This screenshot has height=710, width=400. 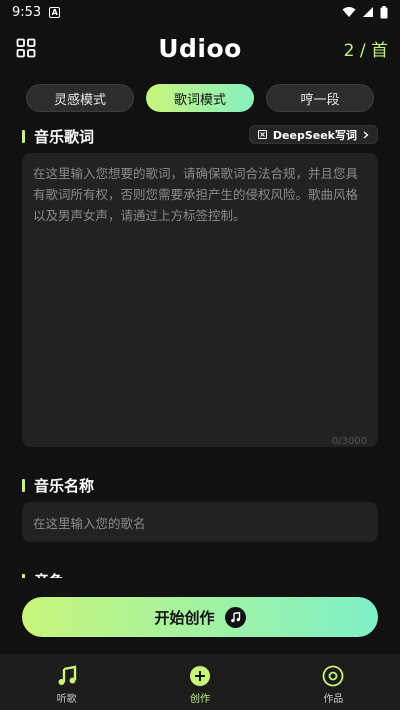 What do you see at coordinates (80, 98) in the screenshot?
I see `tab-inspiration-mode: 灵感模式` at bounding box center [80, 98].